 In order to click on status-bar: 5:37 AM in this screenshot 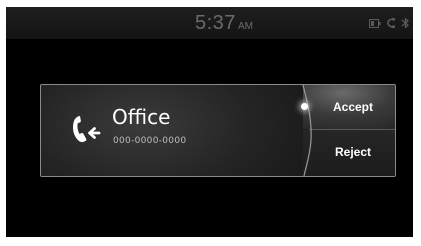, I will do `click(209, 23)`.